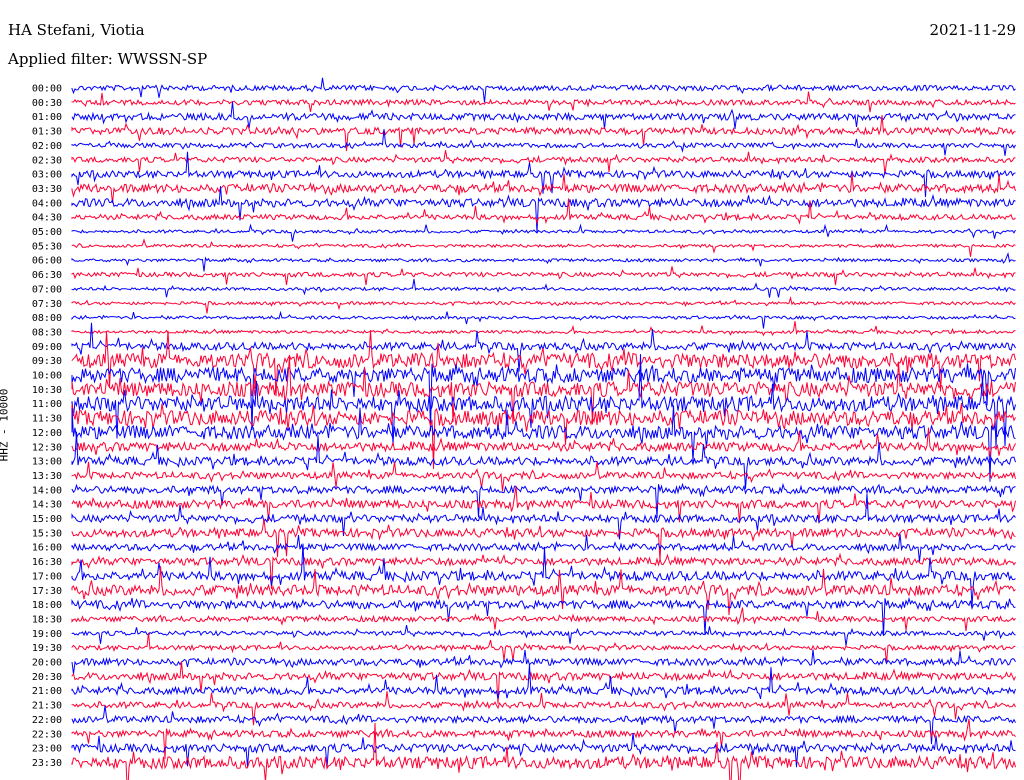 The image size is (1024, 780). Describe the element at coordinates (47, 706) in the screenshot. I see `row-label: 21:30` at that location.